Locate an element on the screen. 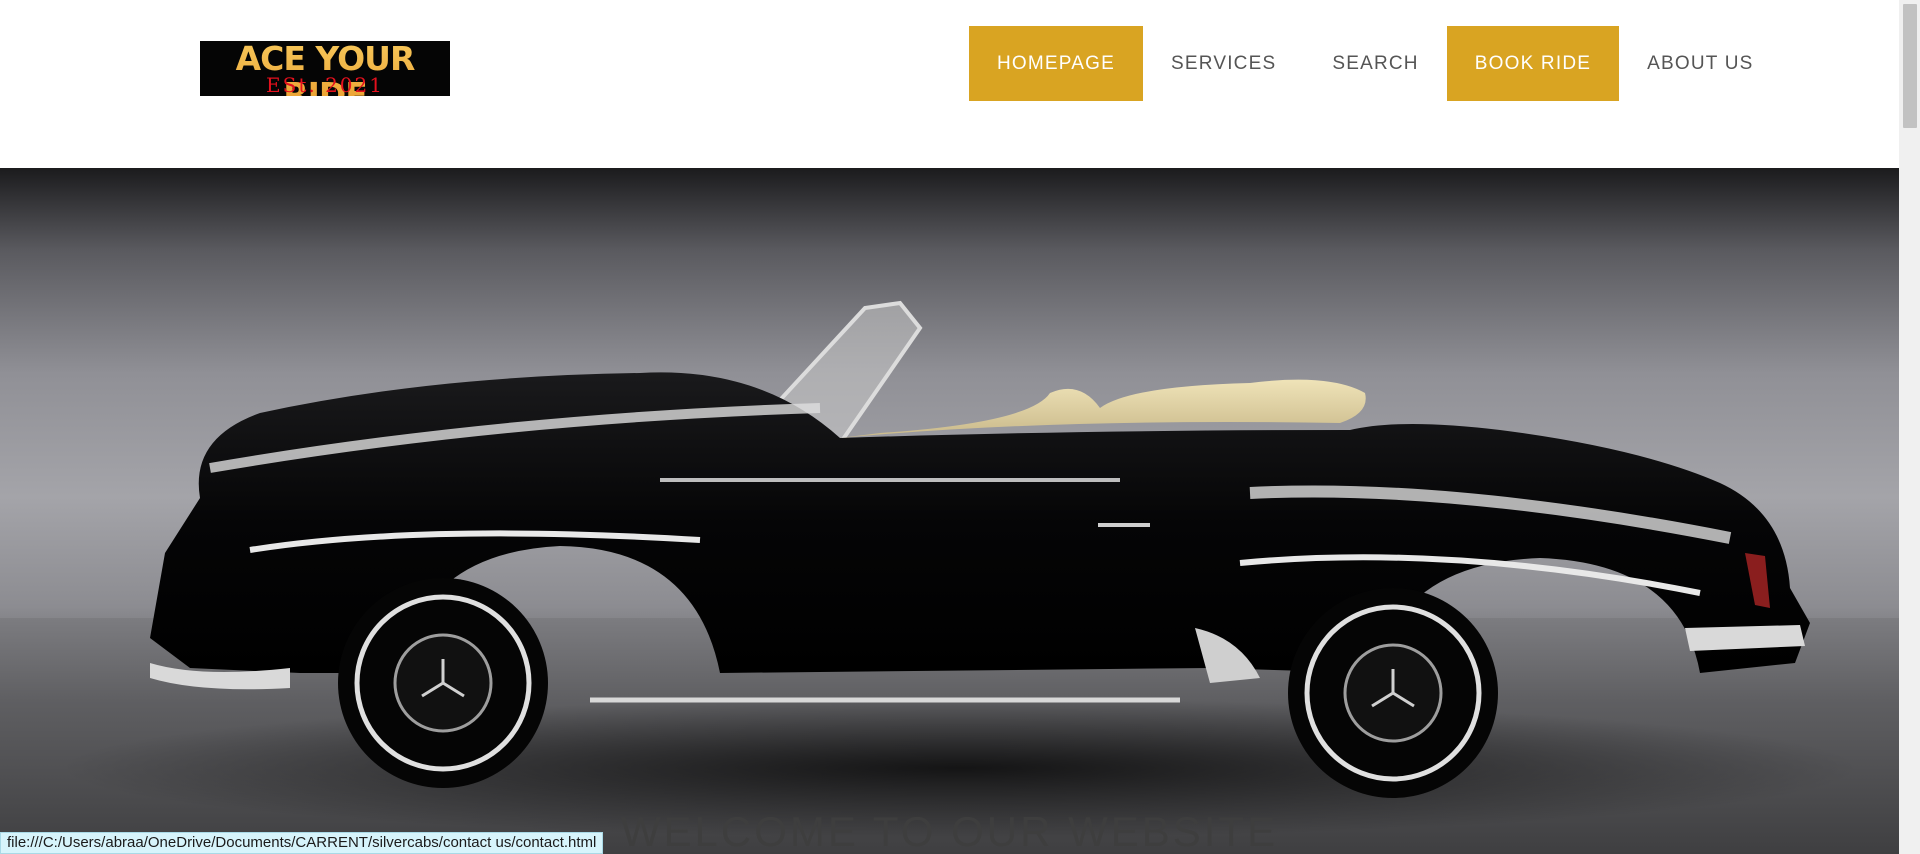 Image resolution: width=1920 pixels, height=854 pixels. nav-services: SERVICES is located at coordinates (1223, 63).